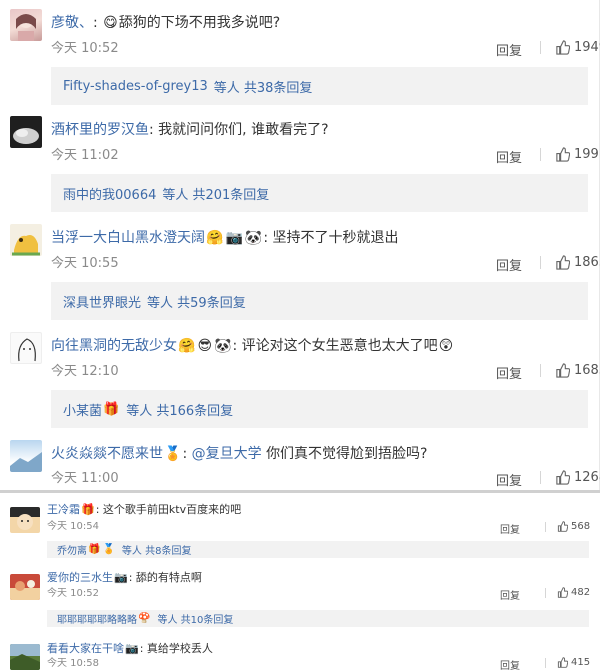 This screenshot has width=600, height=671. What do you see at coordinates (100, 130) in the screenshot?
I see `username-link: 酒杯里的罗汉鱼` at bounding box center [100, 130].